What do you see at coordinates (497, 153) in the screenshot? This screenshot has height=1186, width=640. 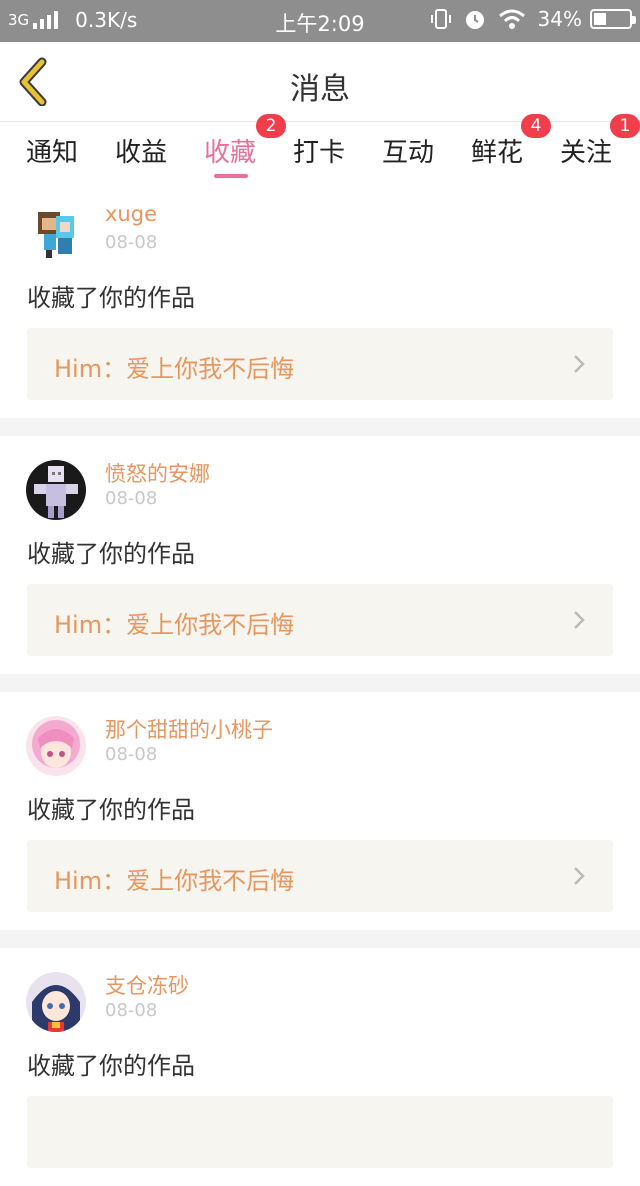 I see `tab-label: 鲜花` at bounding box center [497, 153].